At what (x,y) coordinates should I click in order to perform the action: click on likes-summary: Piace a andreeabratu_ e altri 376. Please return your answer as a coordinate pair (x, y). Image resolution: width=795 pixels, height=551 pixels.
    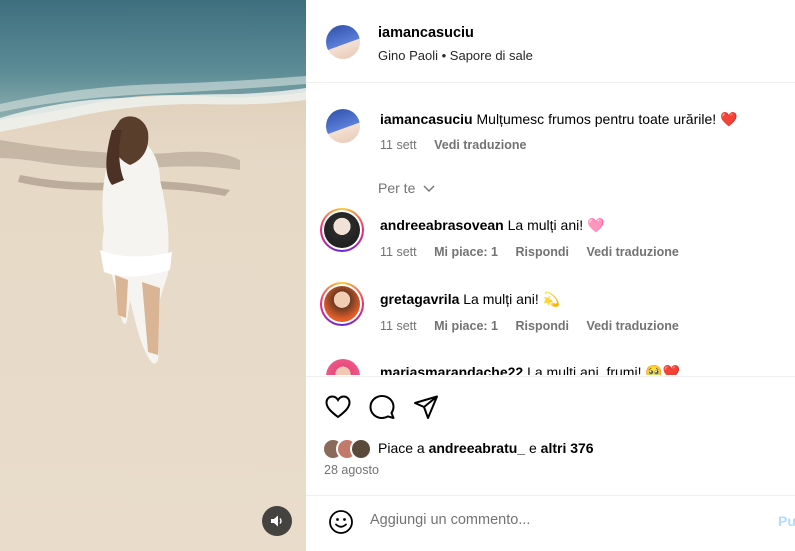
    Looking at the image, I should click on (486, 448).